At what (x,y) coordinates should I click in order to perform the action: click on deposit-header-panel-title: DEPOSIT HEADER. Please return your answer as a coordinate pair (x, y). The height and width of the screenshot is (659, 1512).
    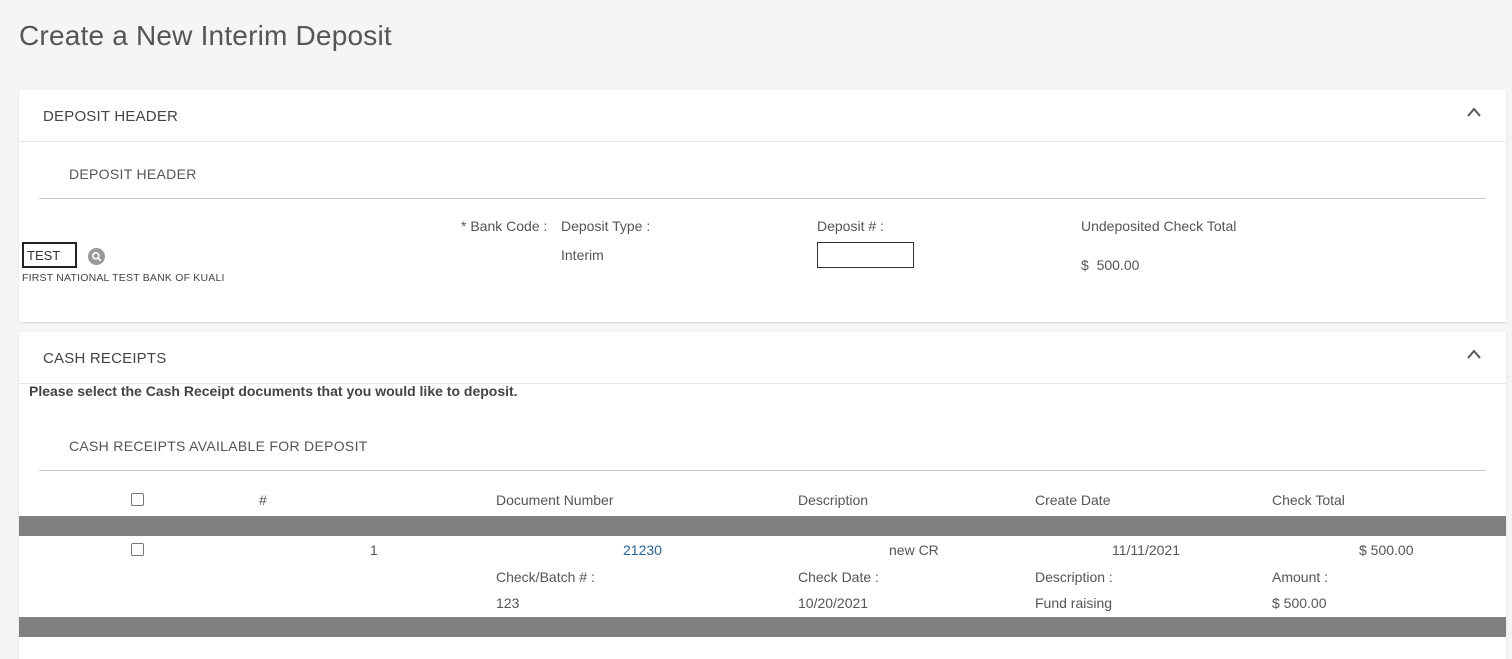
    Looking at the image, I should click on (111, 116).